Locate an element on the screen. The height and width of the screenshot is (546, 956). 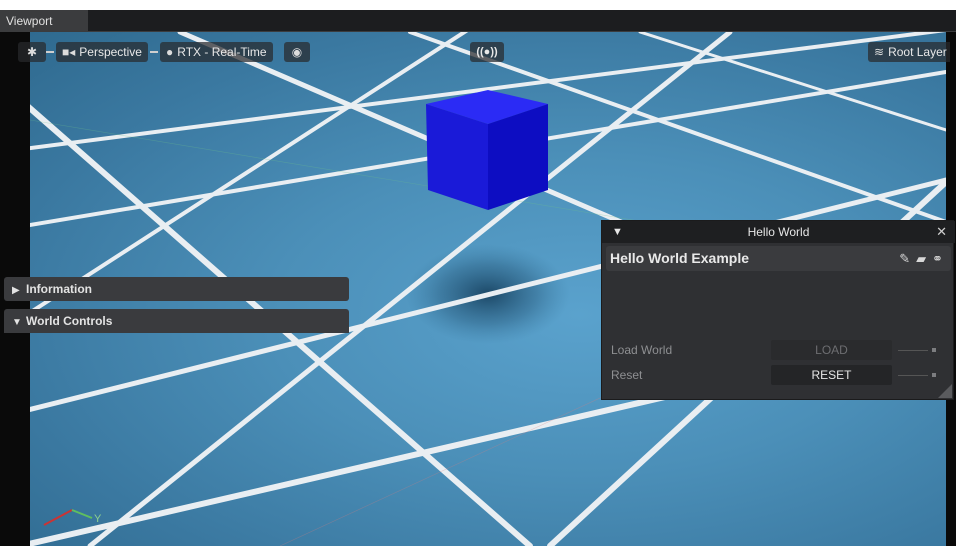
close-icon: ✕ is located at coordinates (941, 232).